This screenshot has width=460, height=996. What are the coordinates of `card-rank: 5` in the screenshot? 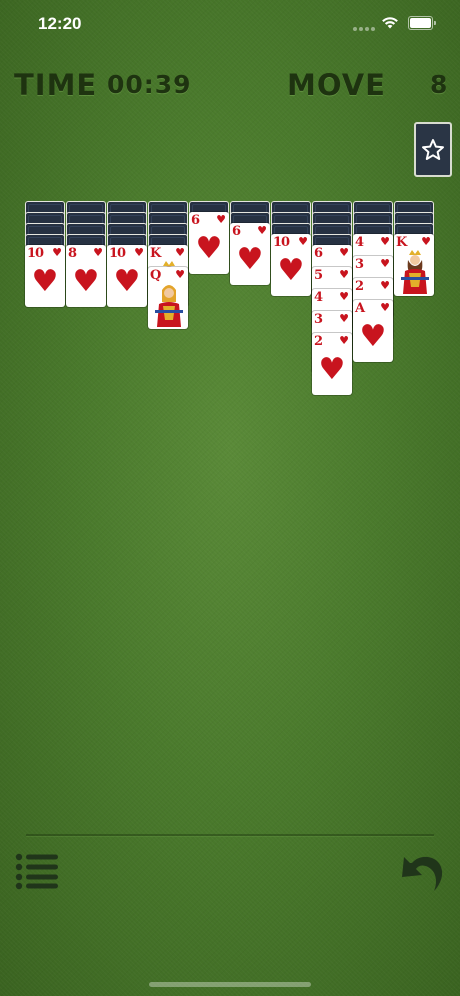 It's located at (318, 275).